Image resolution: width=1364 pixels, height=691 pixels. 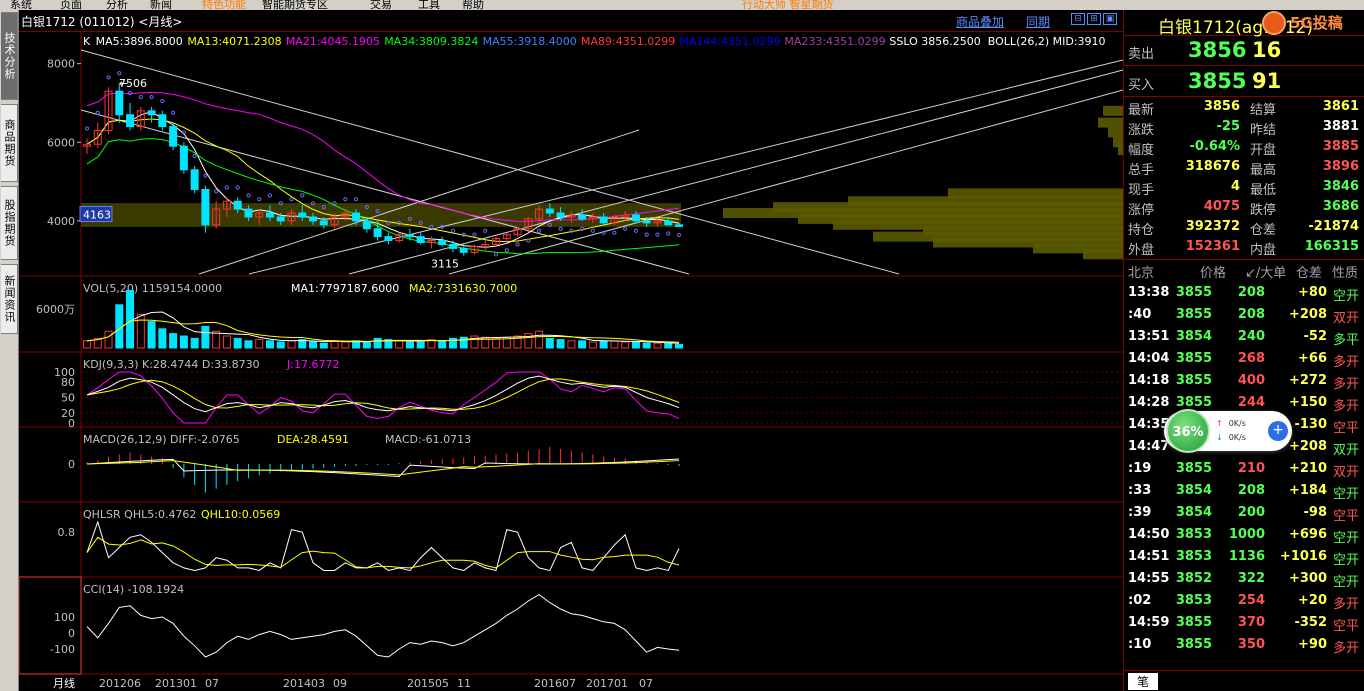 I want to click on menu-item-0: 系统, so click(x=21, y=5).